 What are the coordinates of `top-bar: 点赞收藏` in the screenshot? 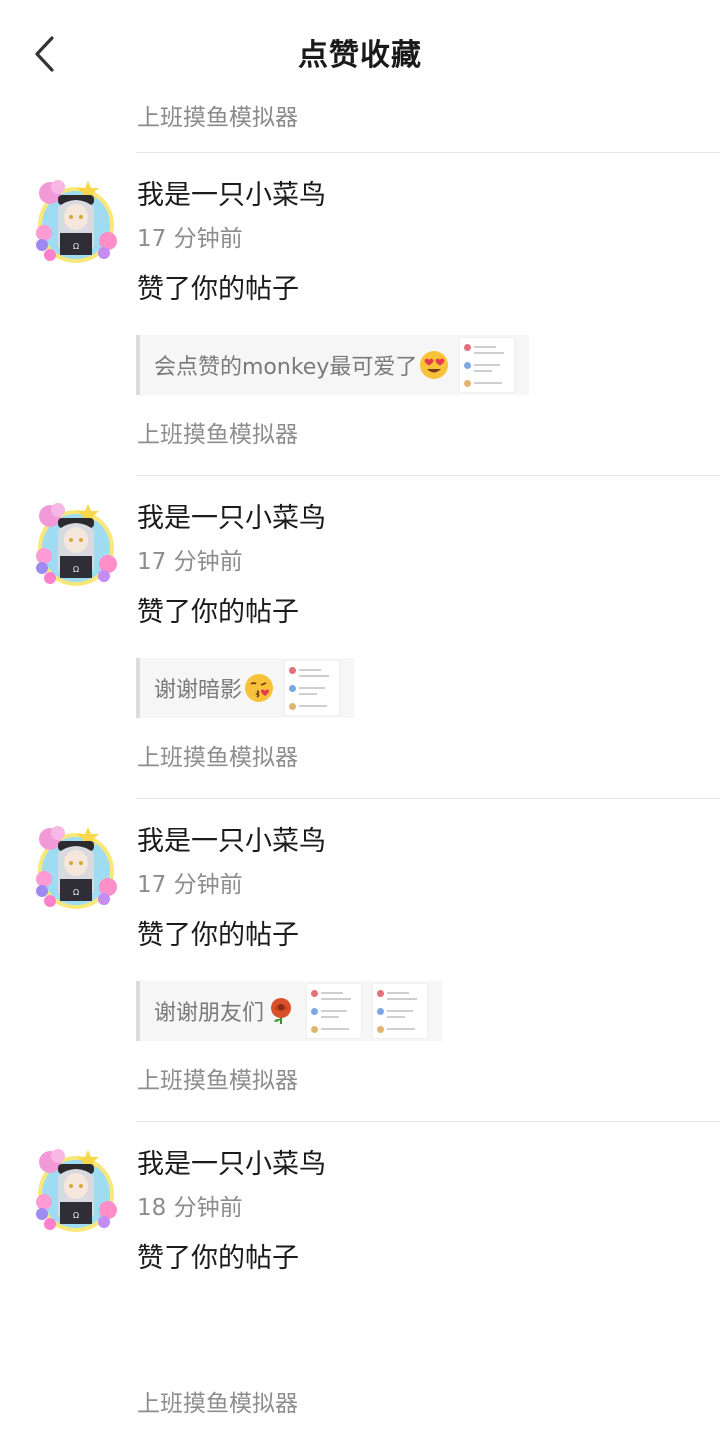 It's located at (360, 52).